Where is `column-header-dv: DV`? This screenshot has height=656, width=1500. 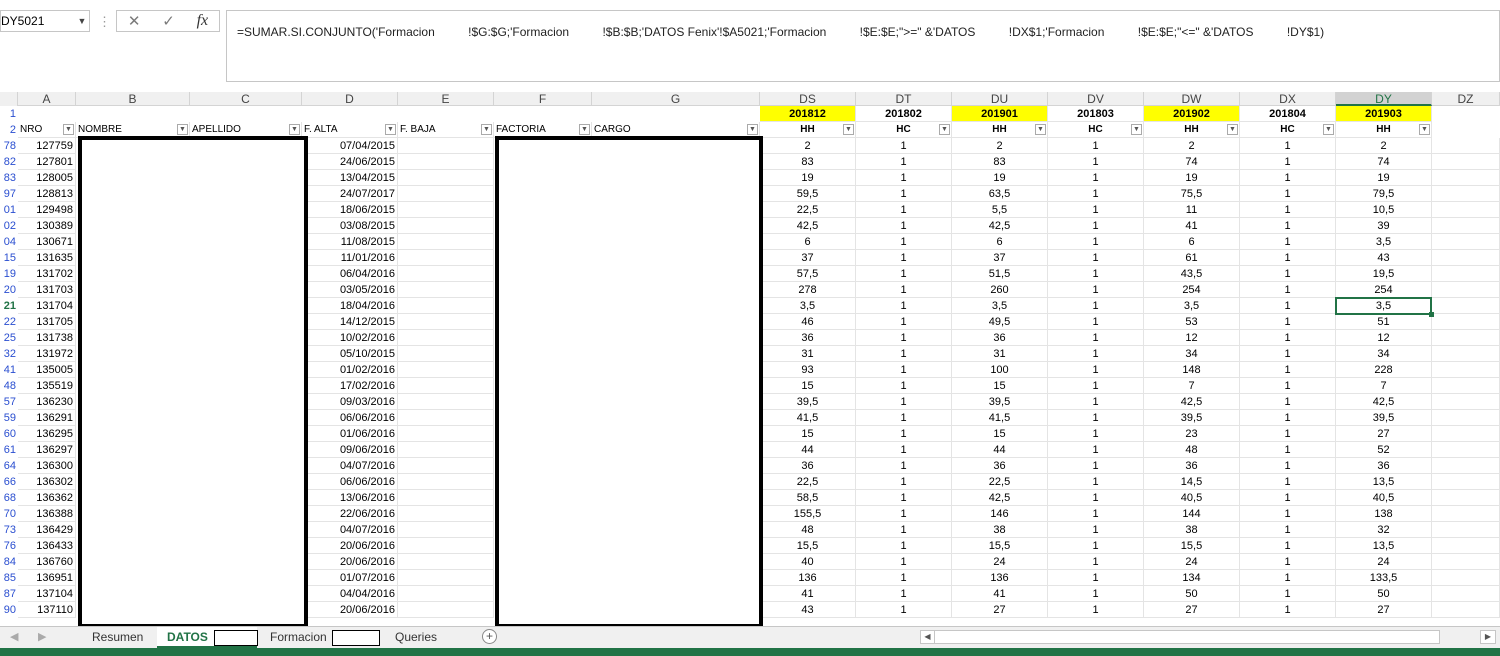 column-header-dv: DV is located at coordinates (1096, 99).